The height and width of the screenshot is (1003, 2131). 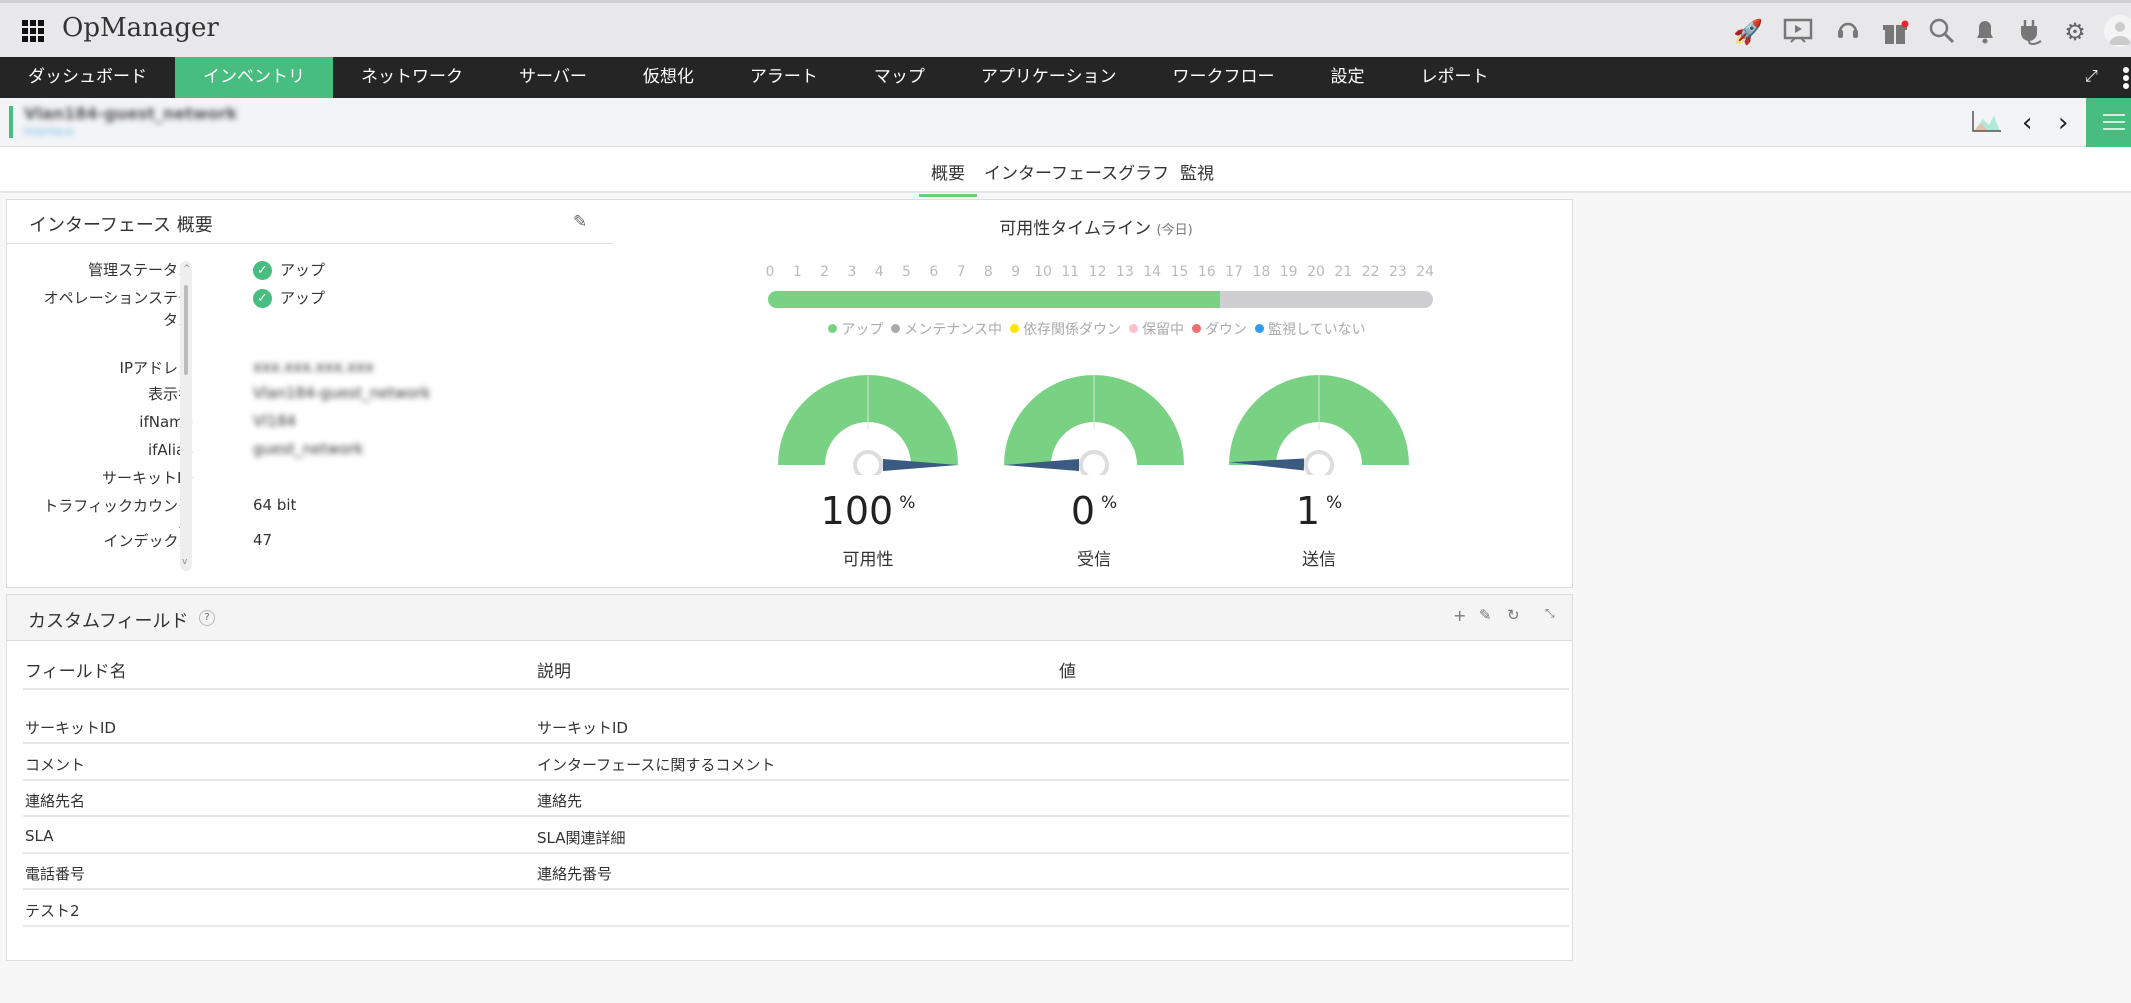 I want to click on app-grid-icon, so click(x=33, y=31).